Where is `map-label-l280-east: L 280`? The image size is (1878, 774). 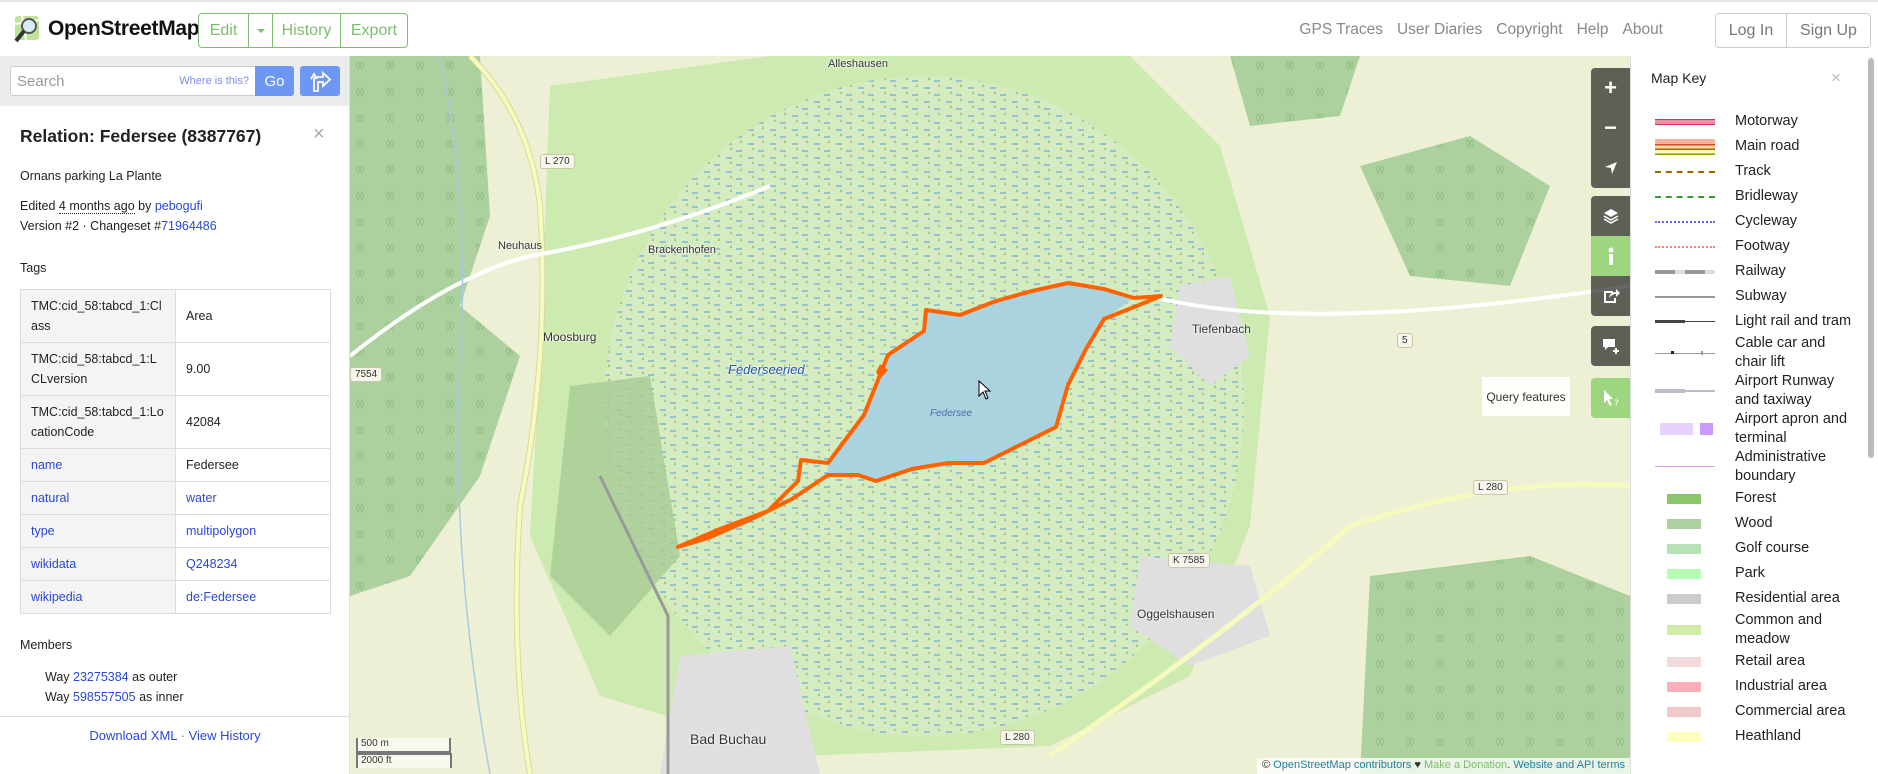
map-label-l280-east: L 280 is located at coordinates (1490, 487).